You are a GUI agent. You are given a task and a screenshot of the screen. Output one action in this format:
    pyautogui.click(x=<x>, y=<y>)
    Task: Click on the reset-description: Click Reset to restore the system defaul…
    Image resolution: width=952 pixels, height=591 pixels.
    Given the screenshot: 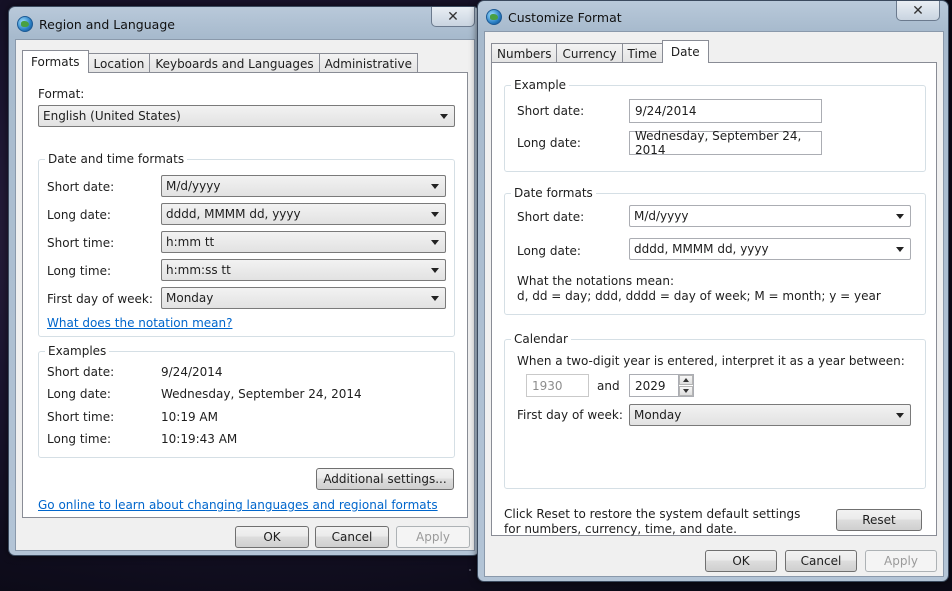 What is the action you would take?
    pyautogui.click(x=652, y=521)
    